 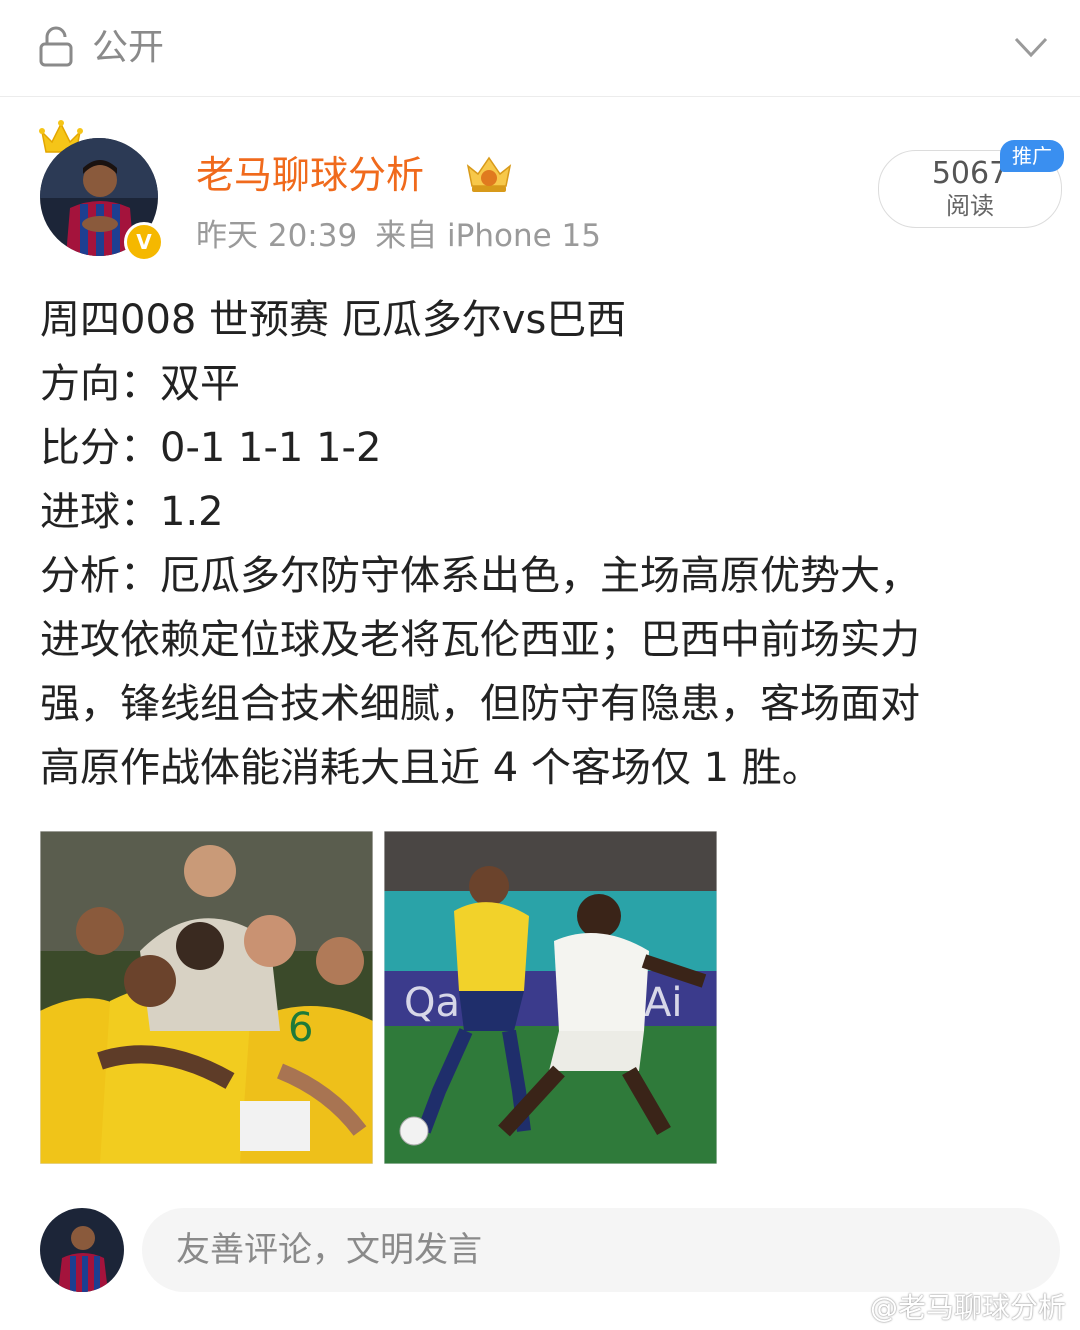 What do you see at coordinates (480, 576) in the screenshot?
I see `analysis-line: 分析：厄瓜多尔防守体系出色，主场高原优势大，` at bounding box center [480, 576].